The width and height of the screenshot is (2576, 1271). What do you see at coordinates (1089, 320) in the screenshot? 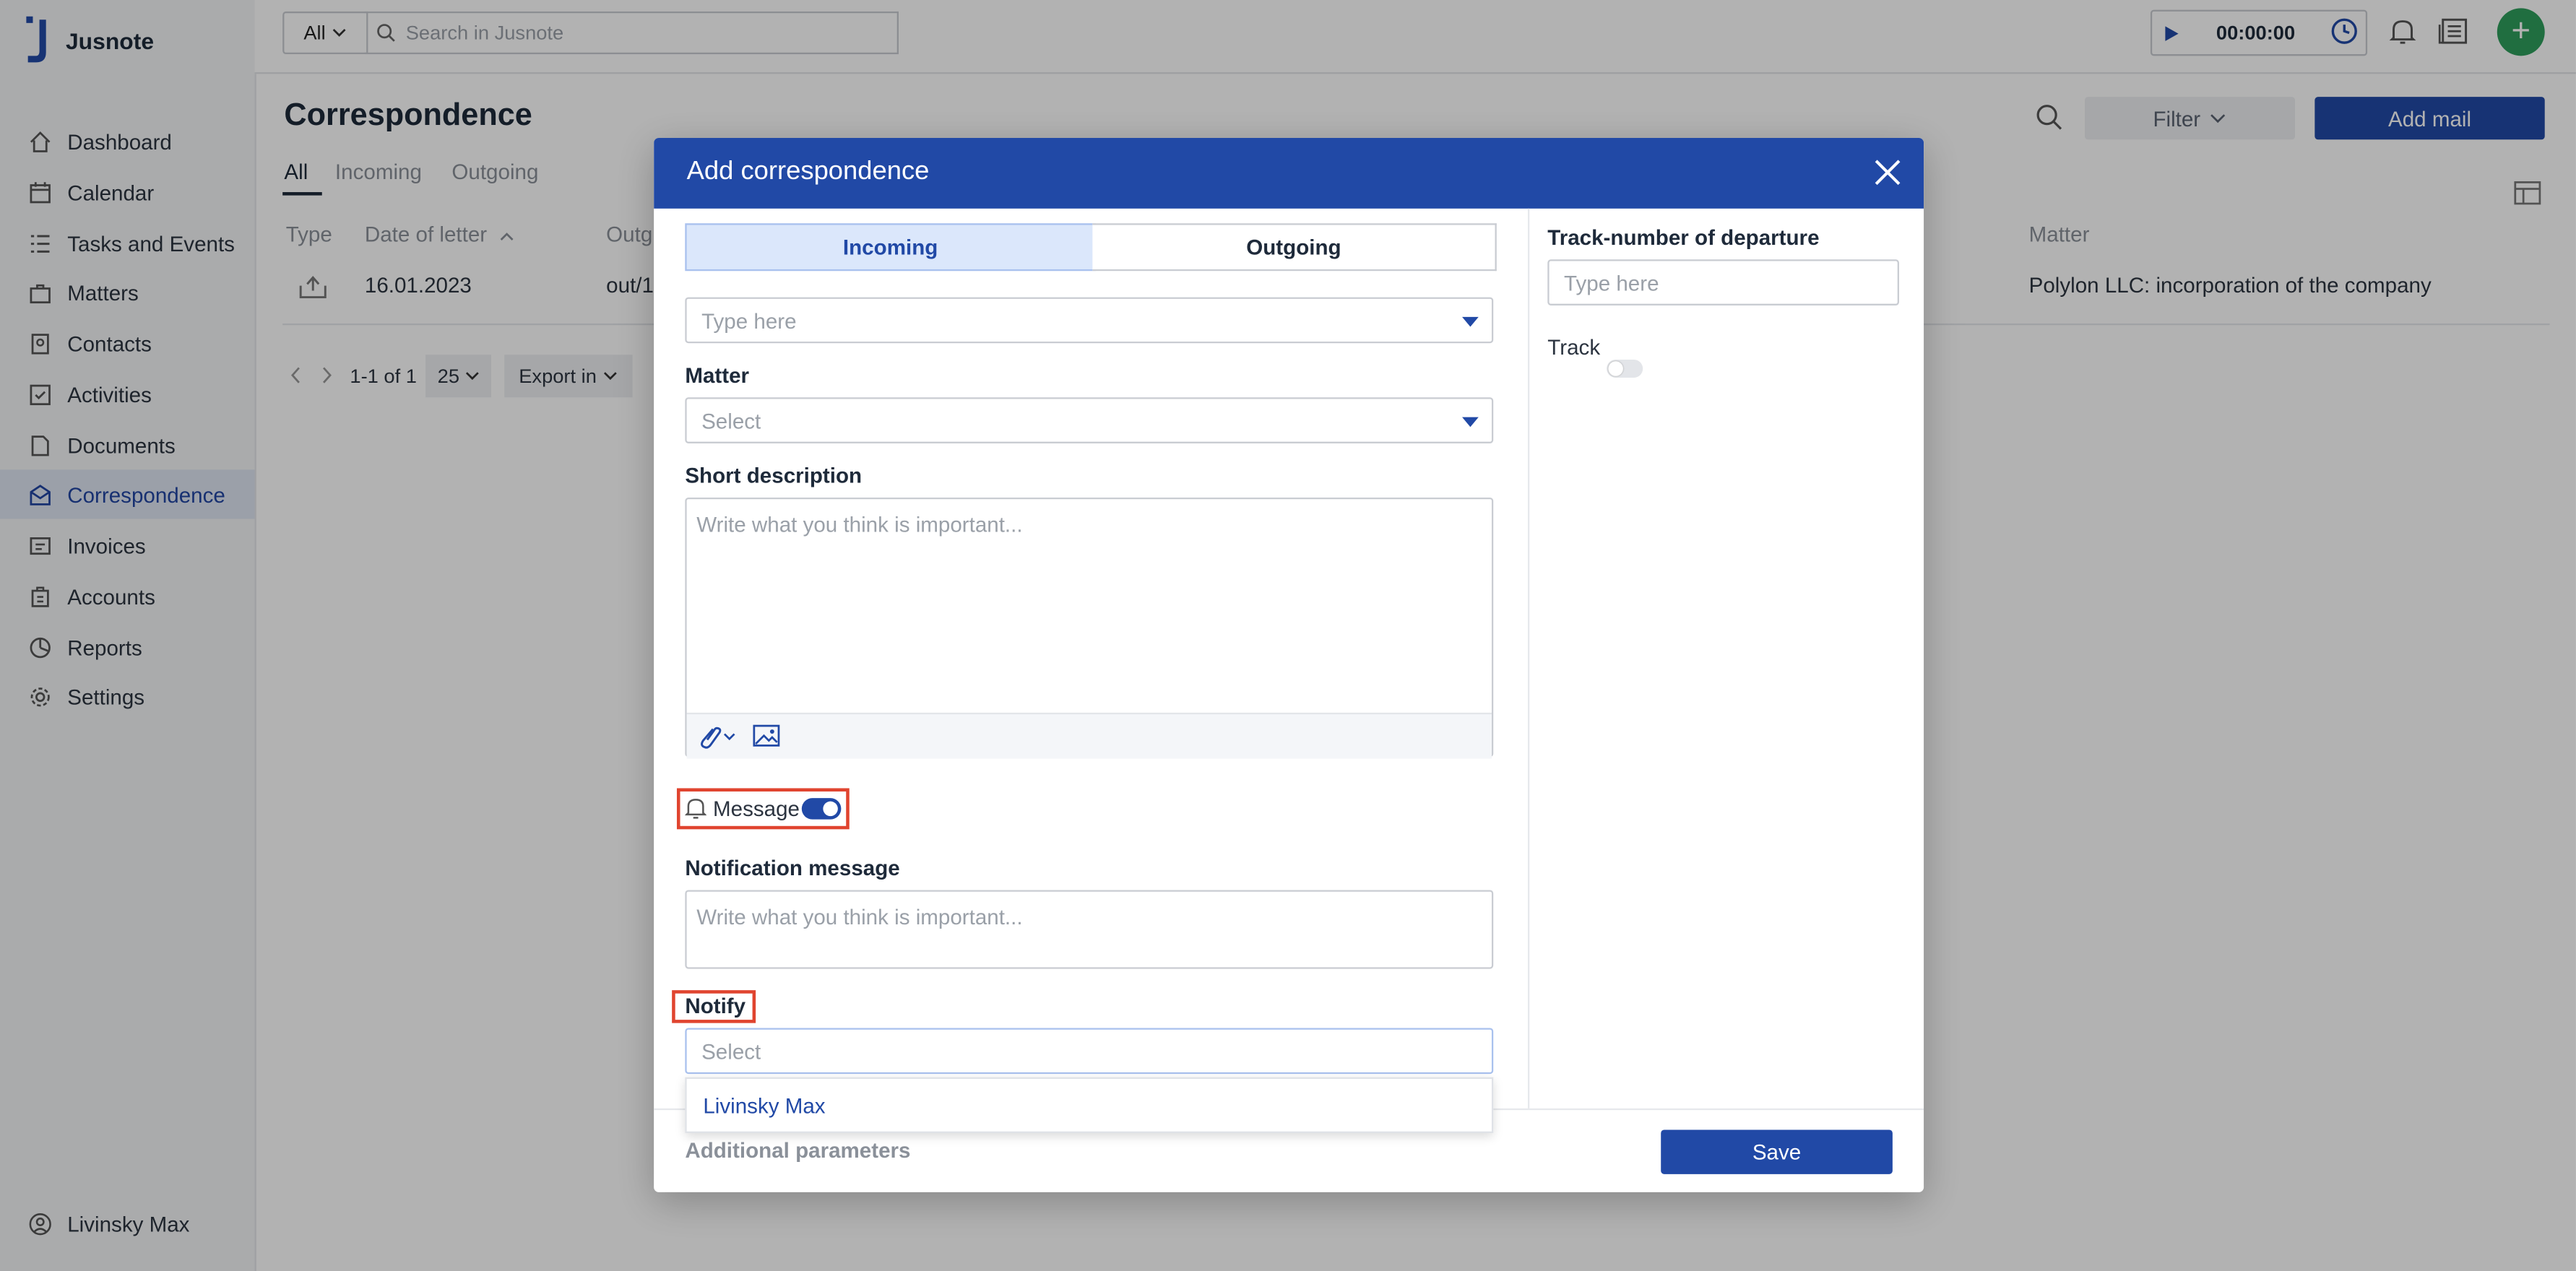
I see `type-select: Type here` at bounding box center [1089, 320].